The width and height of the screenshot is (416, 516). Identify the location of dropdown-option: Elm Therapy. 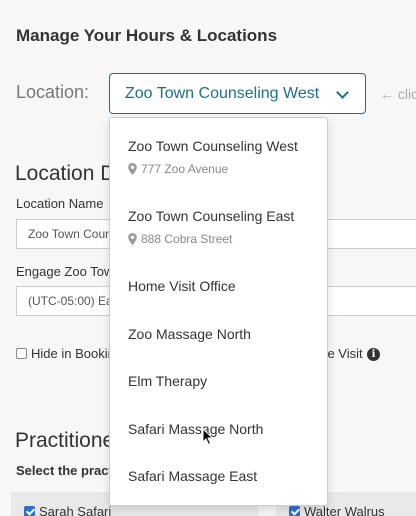
(167, 381).